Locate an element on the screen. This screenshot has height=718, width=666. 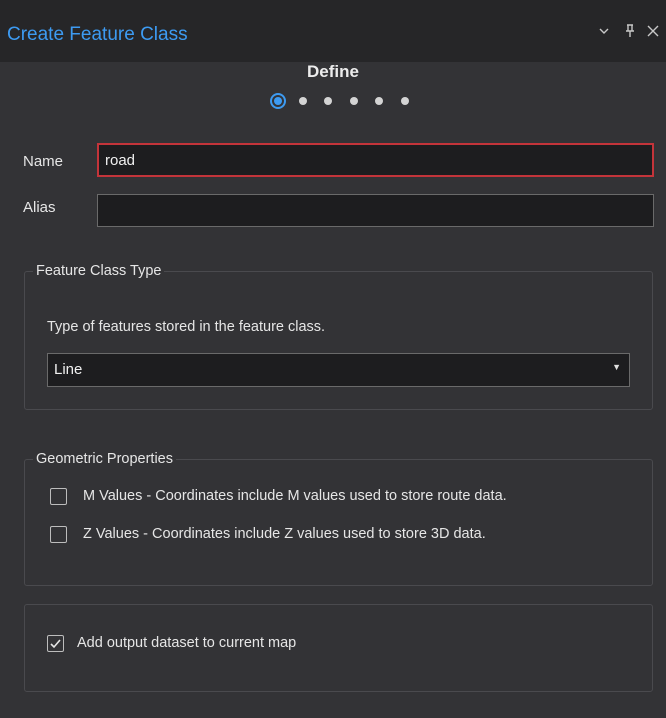
checkmark-icon is located at coordinates (55, 644).